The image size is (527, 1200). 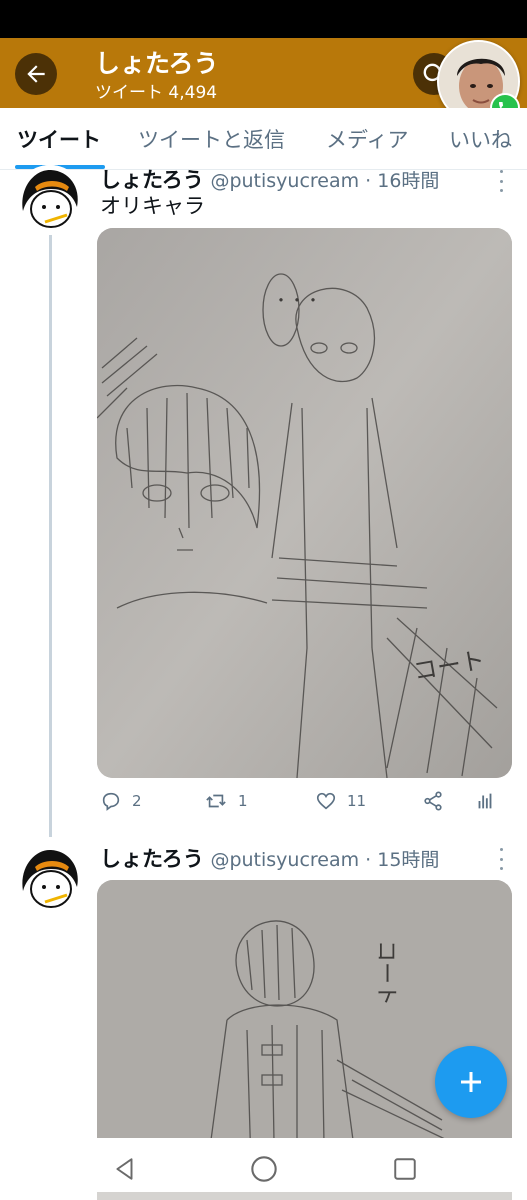 I want to click on system-nav-bar, so click(x=263, y=1169).